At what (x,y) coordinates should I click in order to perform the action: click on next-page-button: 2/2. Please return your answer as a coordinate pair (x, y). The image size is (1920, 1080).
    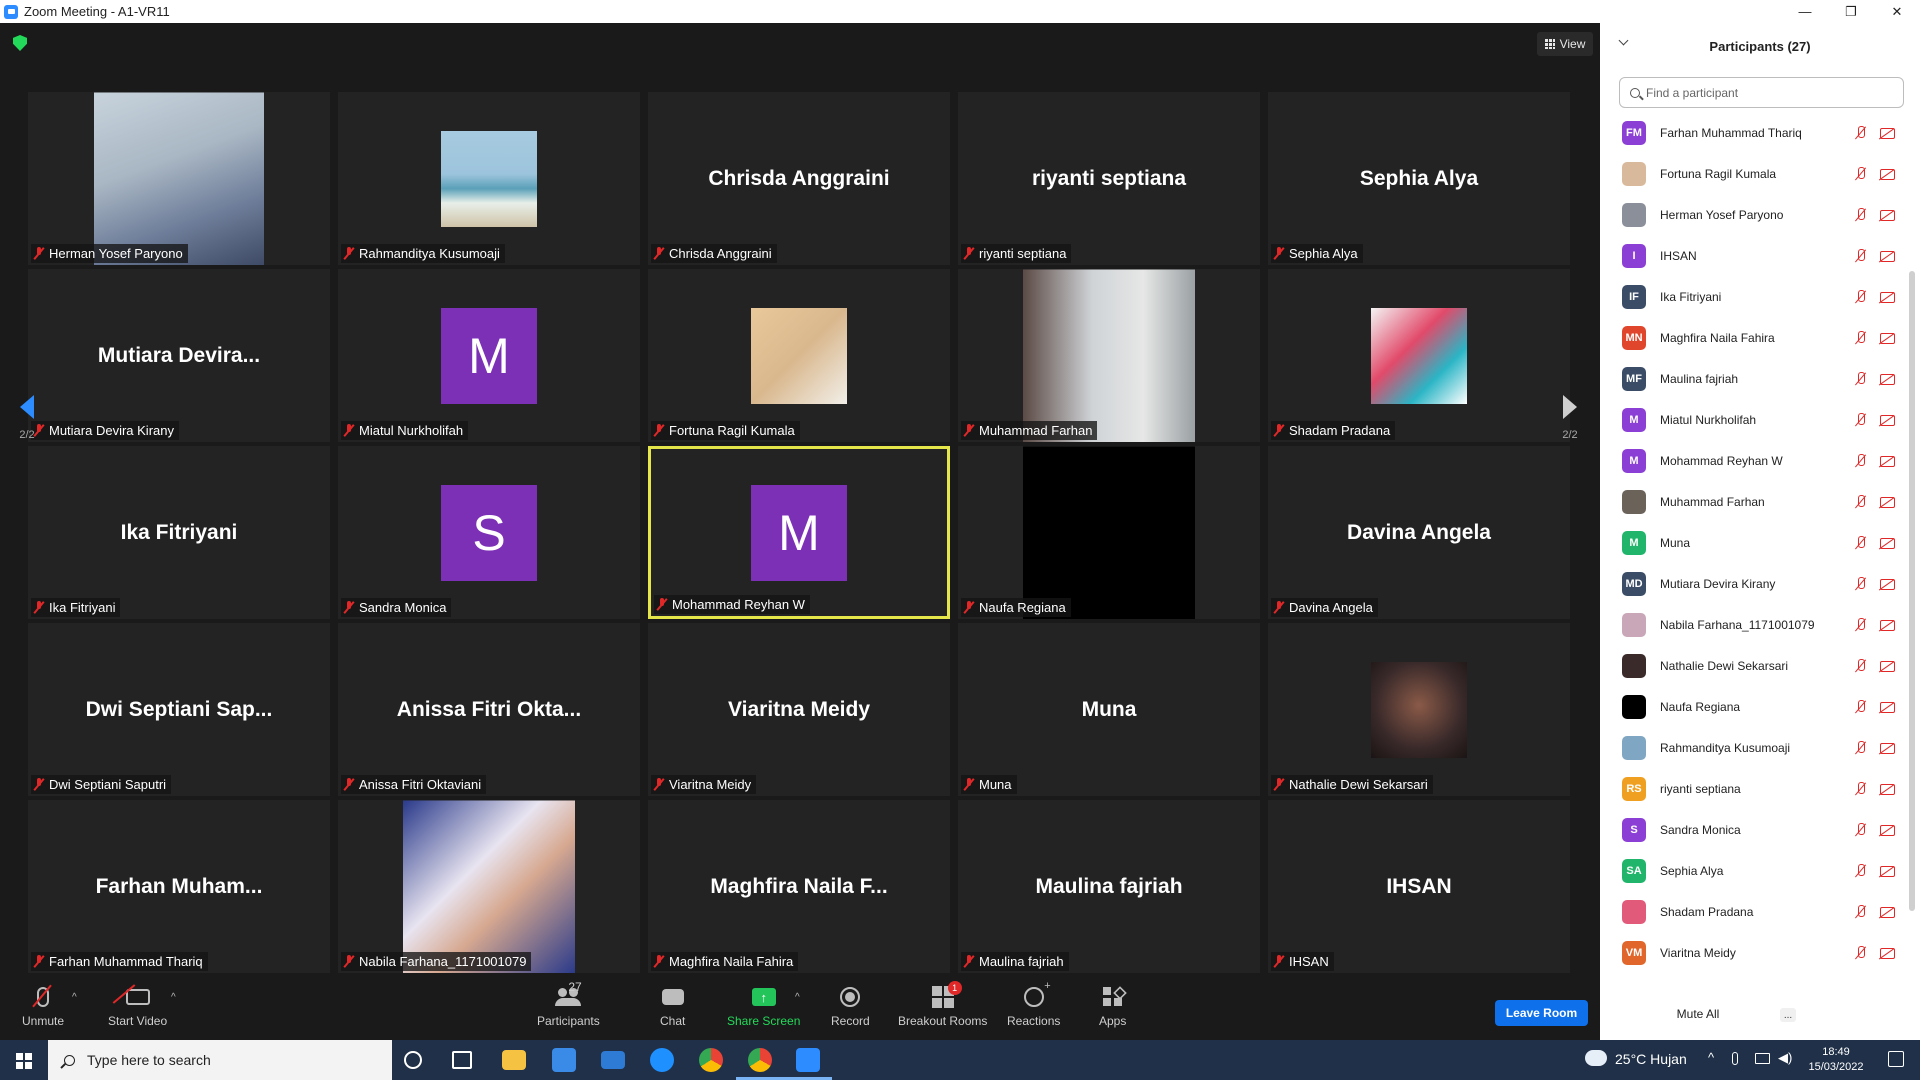
    Looking at the image, I should click on (1570, 418).